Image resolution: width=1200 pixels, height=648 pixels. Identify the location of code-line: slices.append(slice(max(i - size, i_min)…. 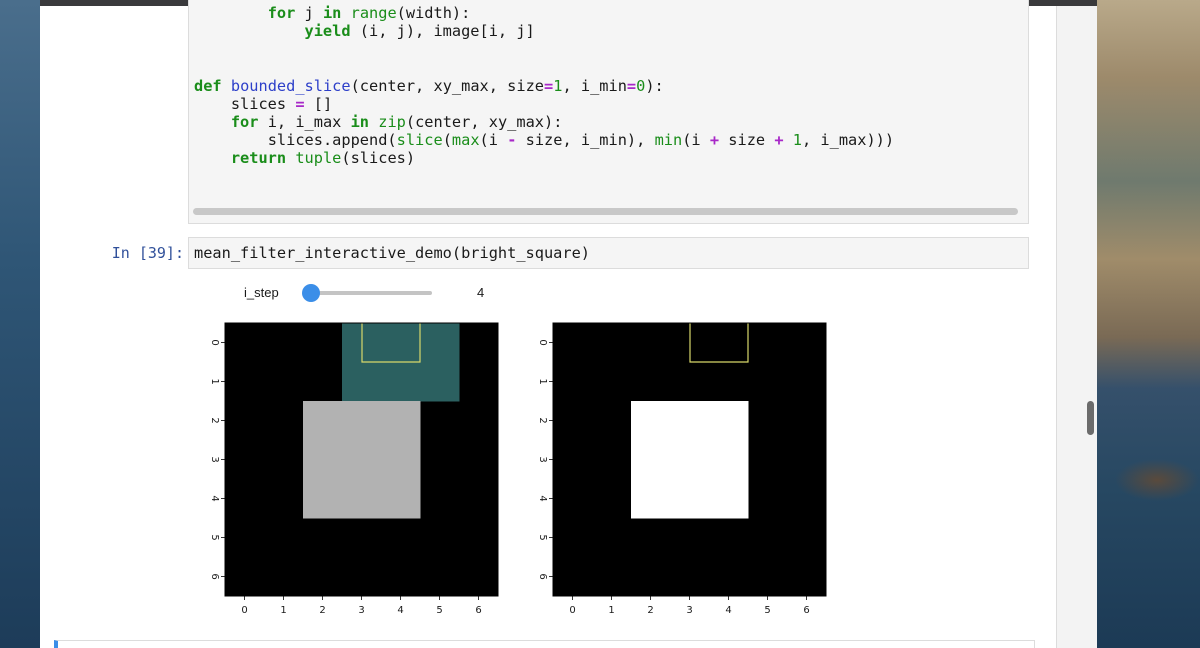
(544, 140).